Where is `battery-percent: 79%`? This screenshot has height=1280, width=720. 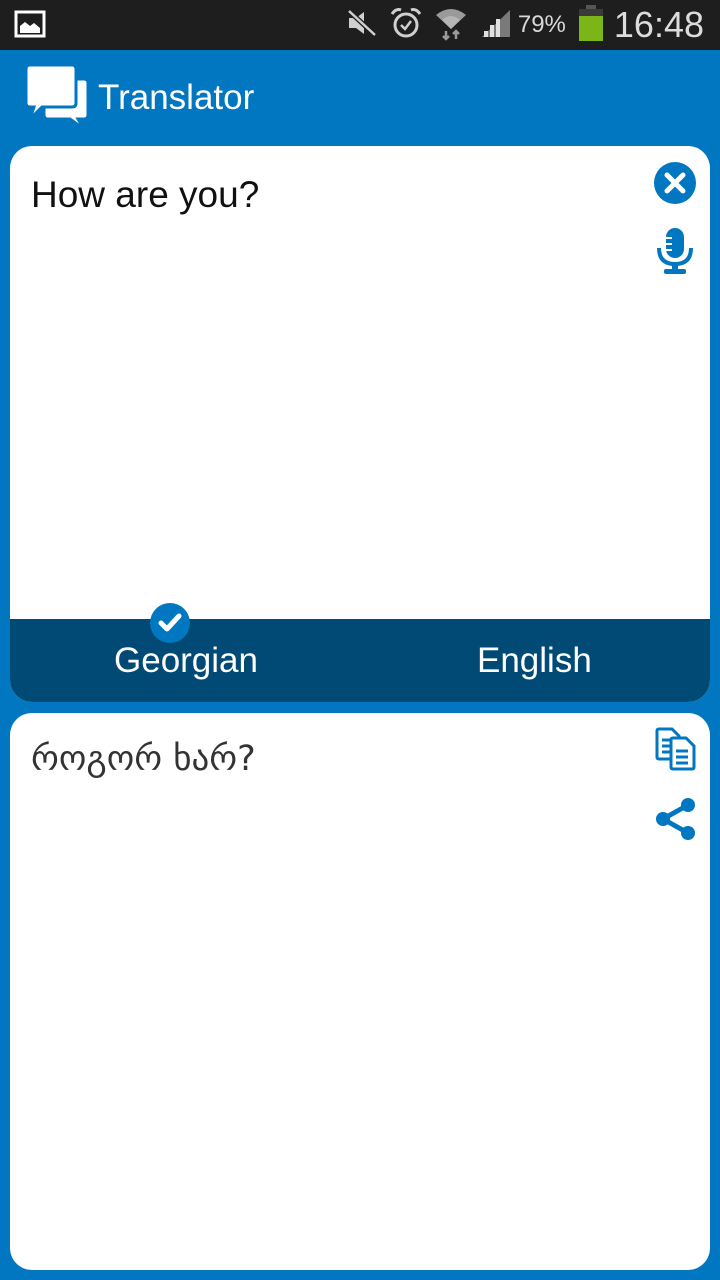
battery-percent: 79% is located at coordinates (541, 24).